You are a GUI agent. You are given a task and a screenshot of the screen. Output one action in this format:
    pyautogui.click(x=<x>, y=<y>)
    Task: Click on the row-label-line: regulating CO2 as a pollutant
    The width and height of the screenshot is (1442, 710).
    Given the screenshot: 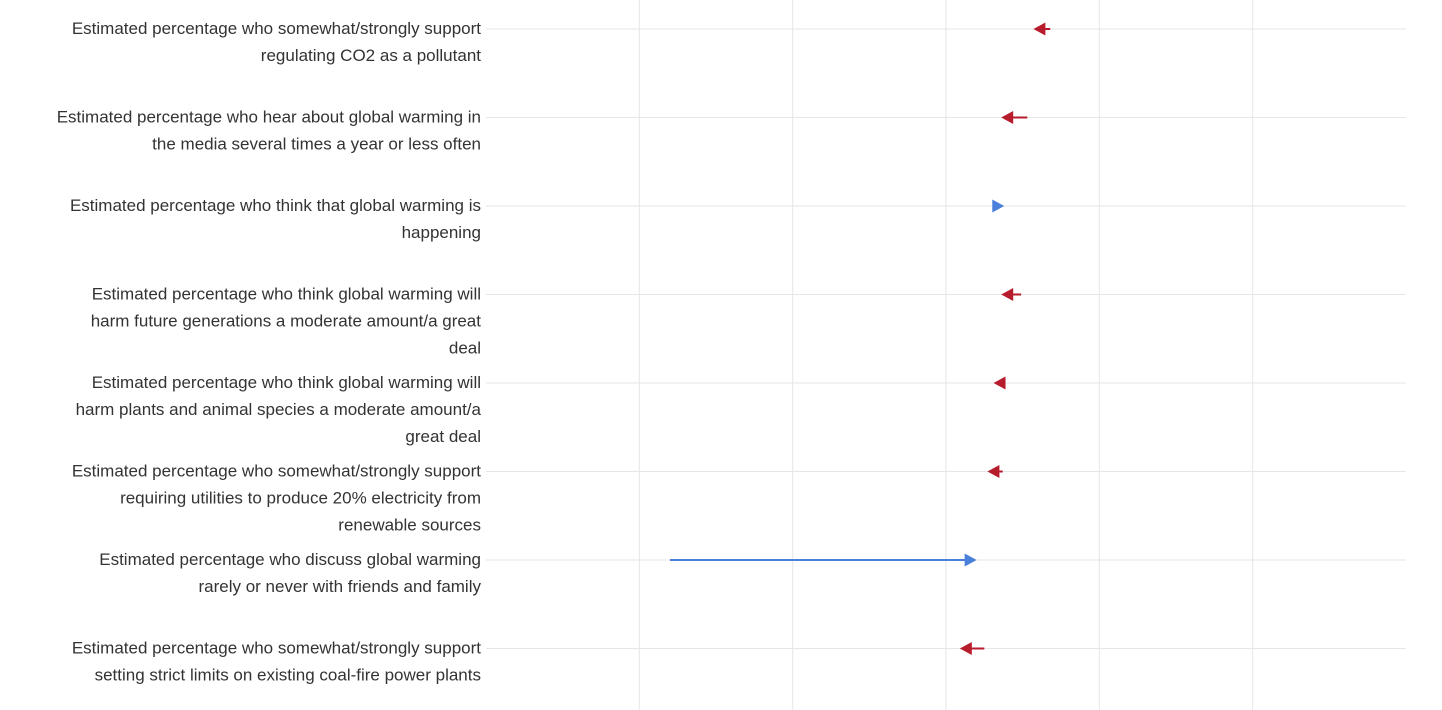 What is the action you would take?
    pyautogui.click(x=371, y=55)
    